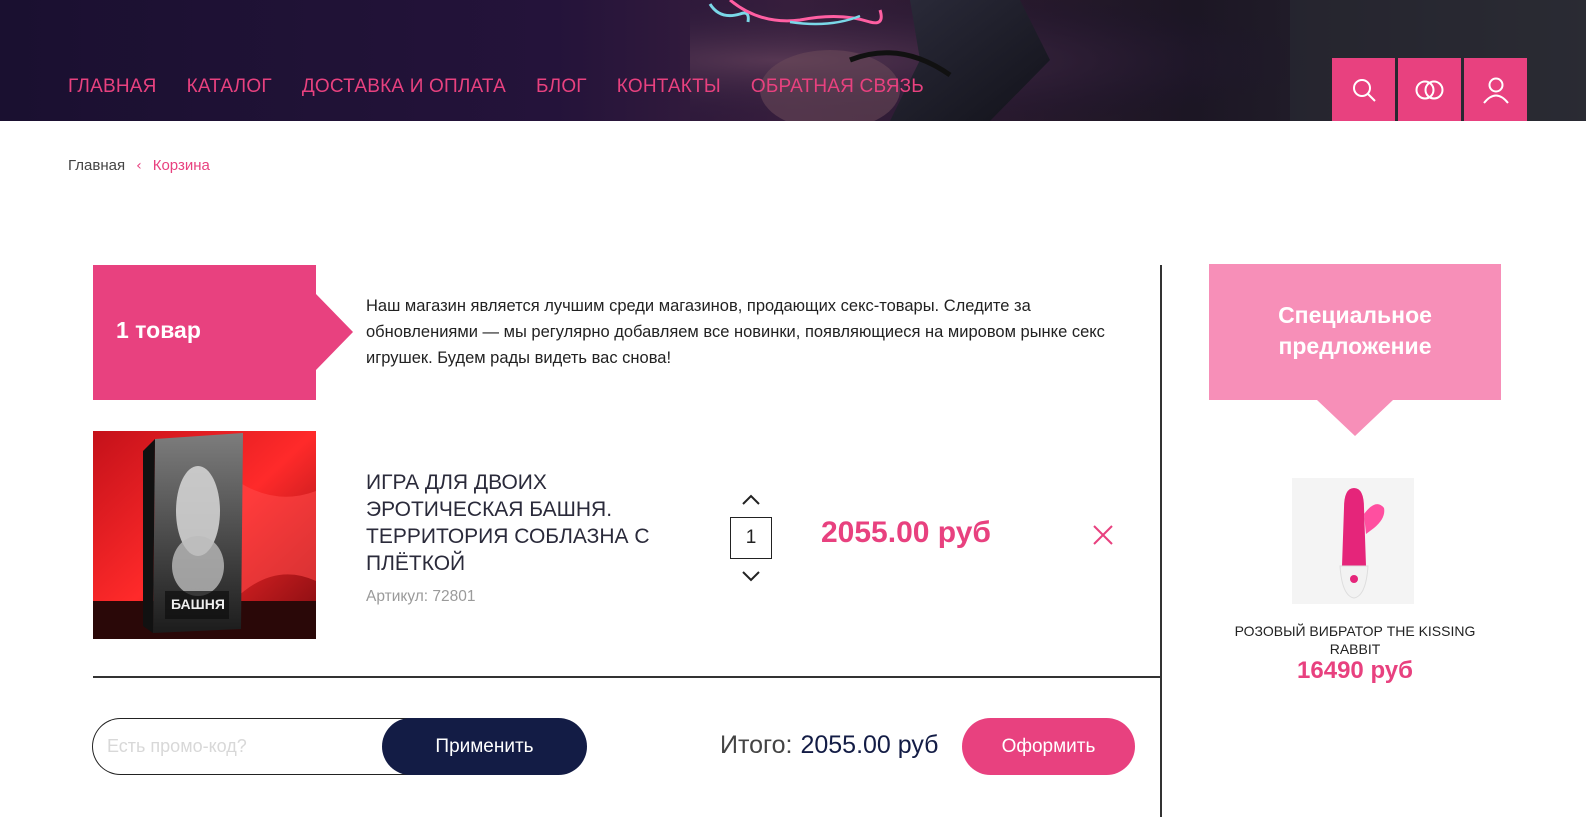 The width and height of the screenshot is (1586, 837). Describe the element at coordinates (404, 87) in the screenshot. I see `nav-item-delivery: ДОСТАВКА И ОПЛАТА` at that location.